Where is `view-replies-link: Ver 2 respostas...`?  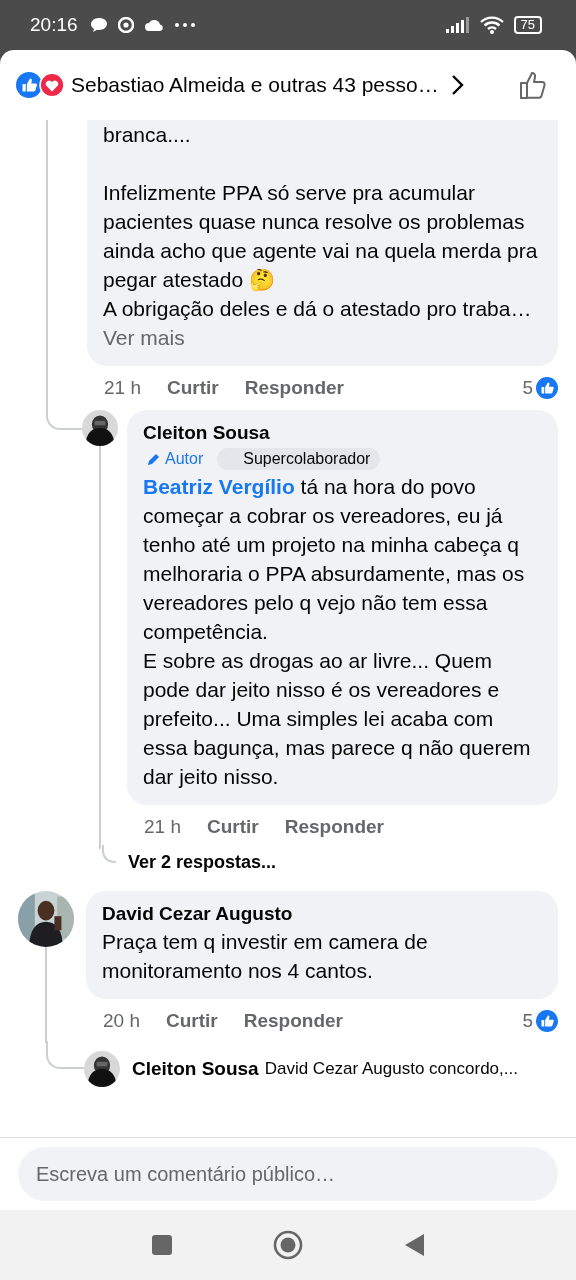
view-replies-link: Ver 2 respostas... is located at coordinates (202, 862).